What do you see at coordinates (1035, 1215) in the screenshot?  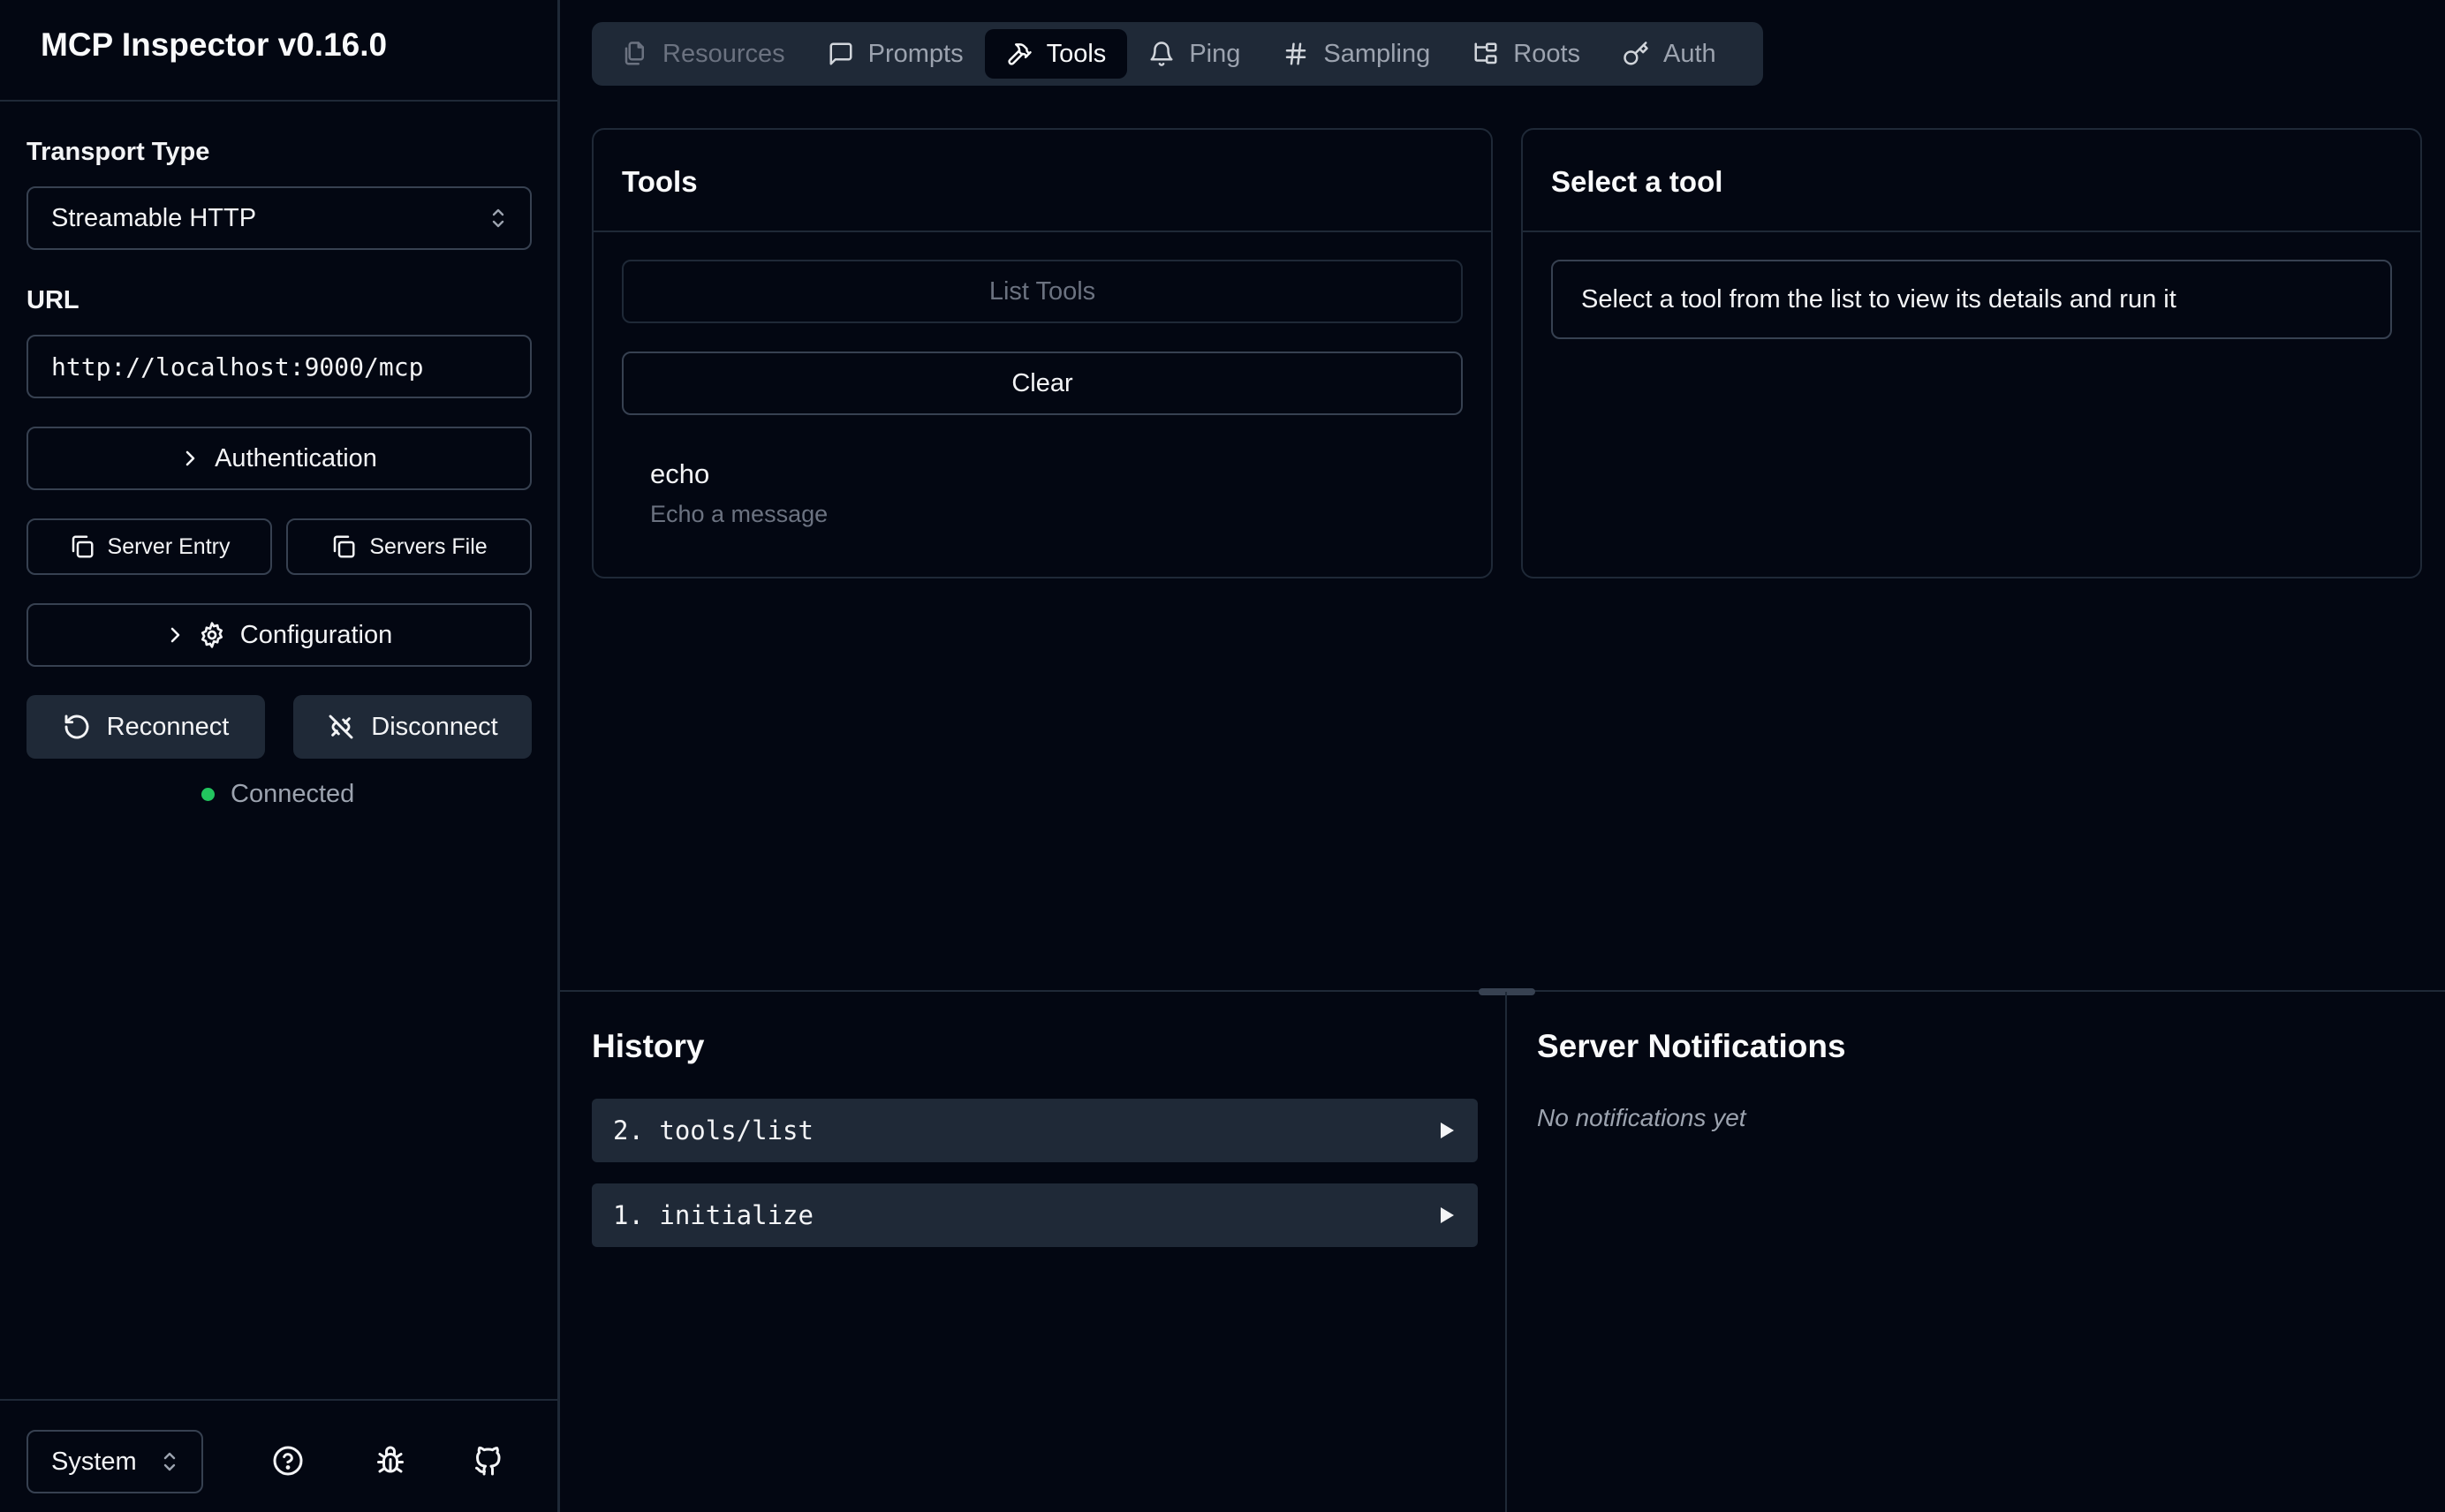 I see `history-item: 1. initialize` at bounding box center [1035, 1215].